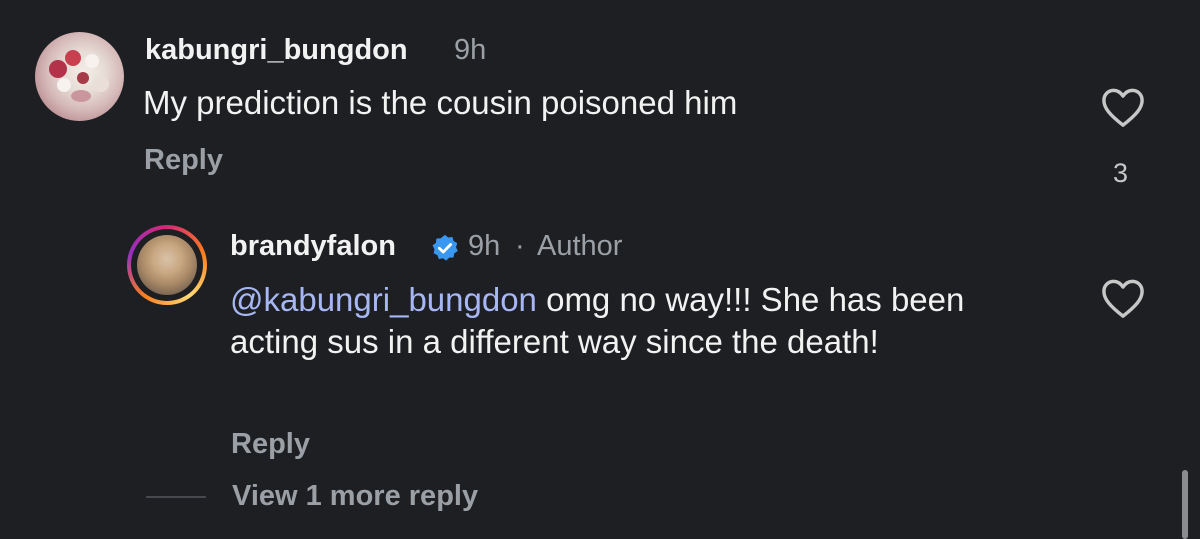 The image size is (1200, 539). Describe the element at coordinates (470, 50) in the screenshot. I see `comment-timestamp: 9h` at that location.